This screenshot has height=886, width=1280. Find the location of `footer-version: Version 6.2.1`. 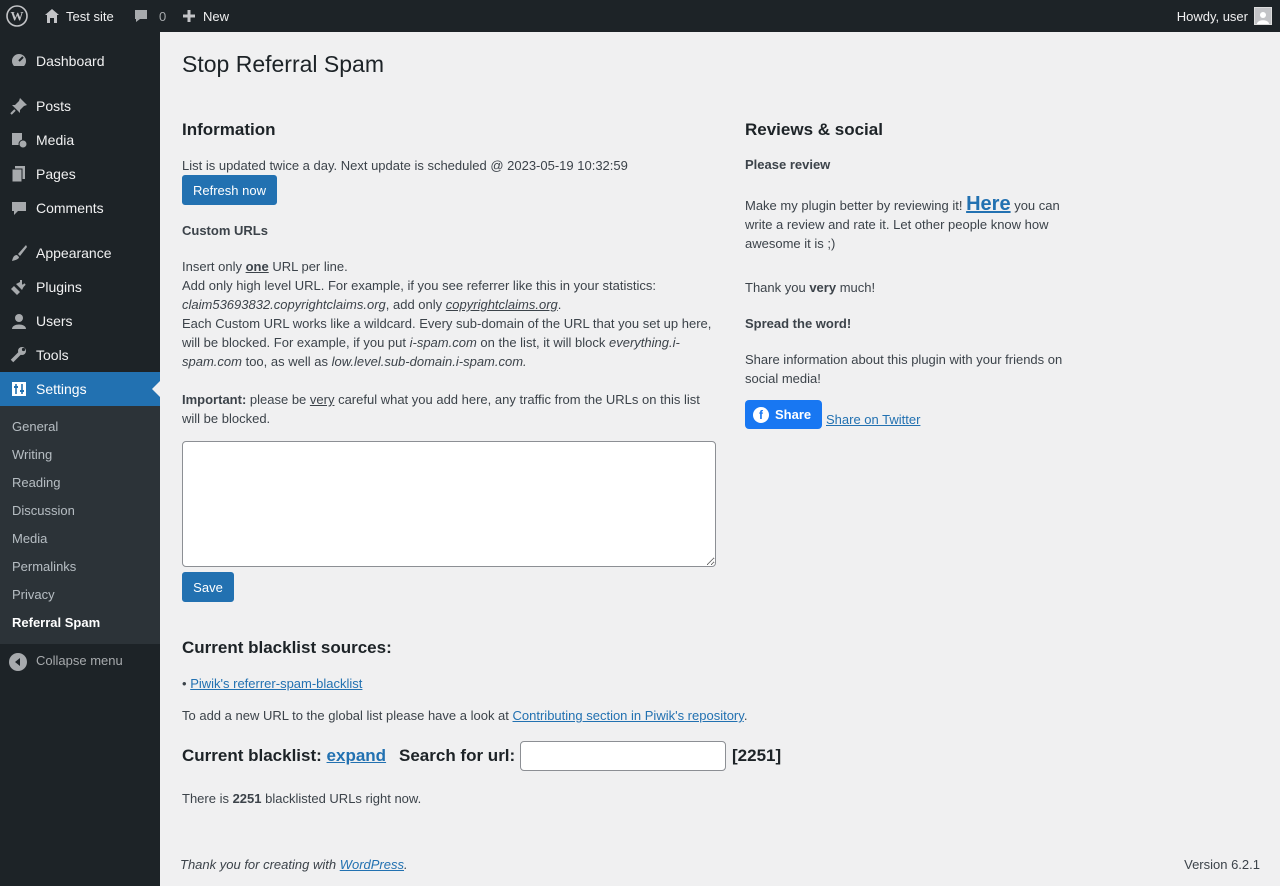

footer-version: Version 6.2.1 is located at coordinates (1222, 864).